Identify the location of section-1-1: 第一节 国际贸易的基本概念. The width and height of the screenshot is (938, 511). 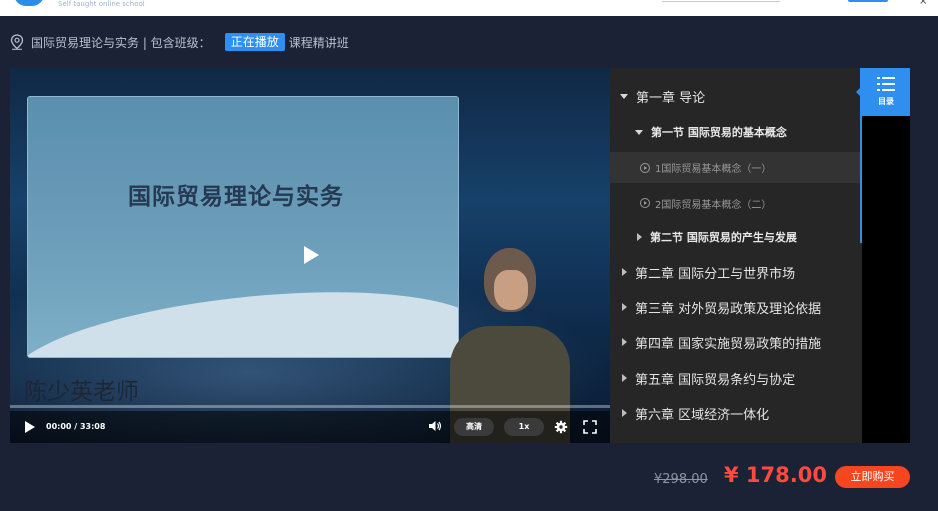
(736, 132).